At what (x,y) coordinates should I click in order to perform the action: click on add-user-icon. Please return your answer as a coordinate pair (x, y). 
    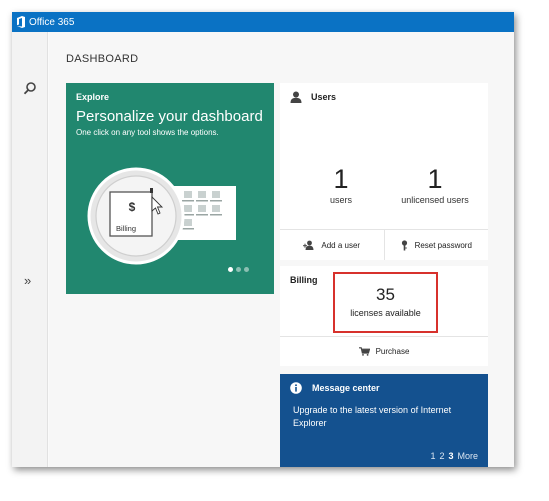
    Looking at the image, I should click on (308, 245).